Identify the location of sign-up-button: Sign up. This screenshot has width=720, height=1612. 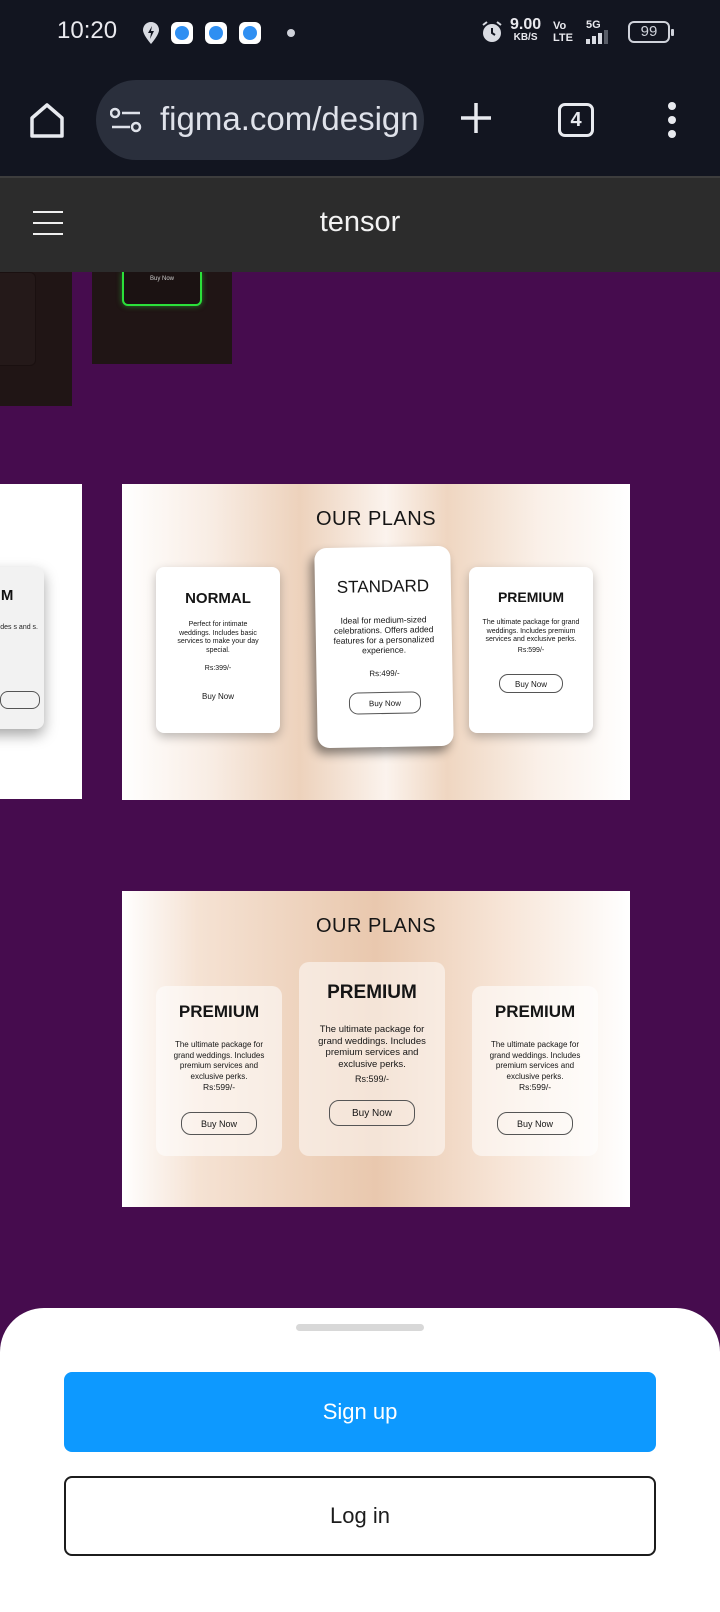
(360, 1412).